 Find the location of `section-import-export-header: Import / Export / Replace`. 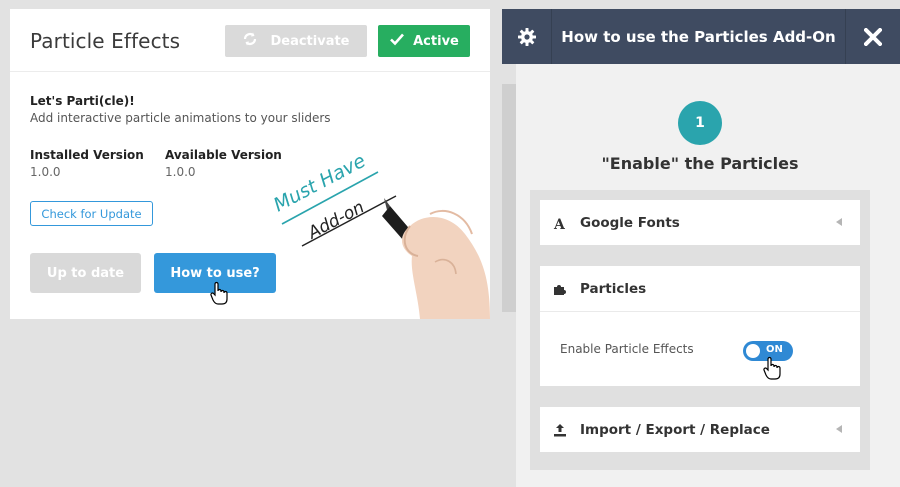

section-import-export-header: Import / Export / Replace is located at coordinates (700, 429).